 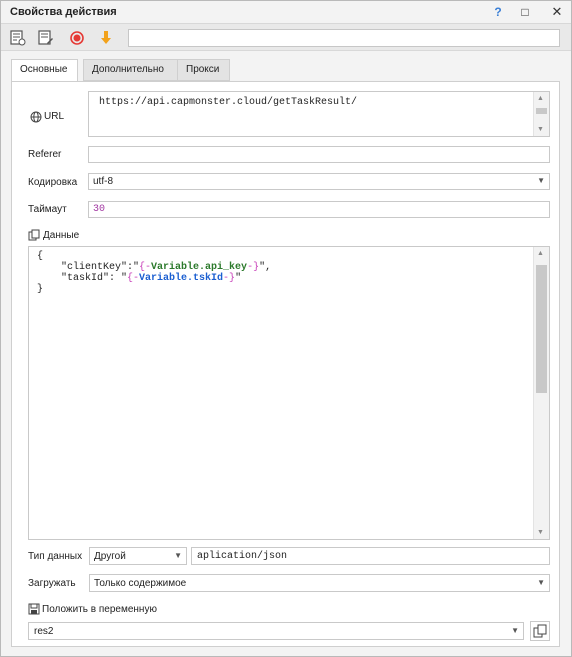 I want to click on maximize-button: □, so click(x=525, y=12).